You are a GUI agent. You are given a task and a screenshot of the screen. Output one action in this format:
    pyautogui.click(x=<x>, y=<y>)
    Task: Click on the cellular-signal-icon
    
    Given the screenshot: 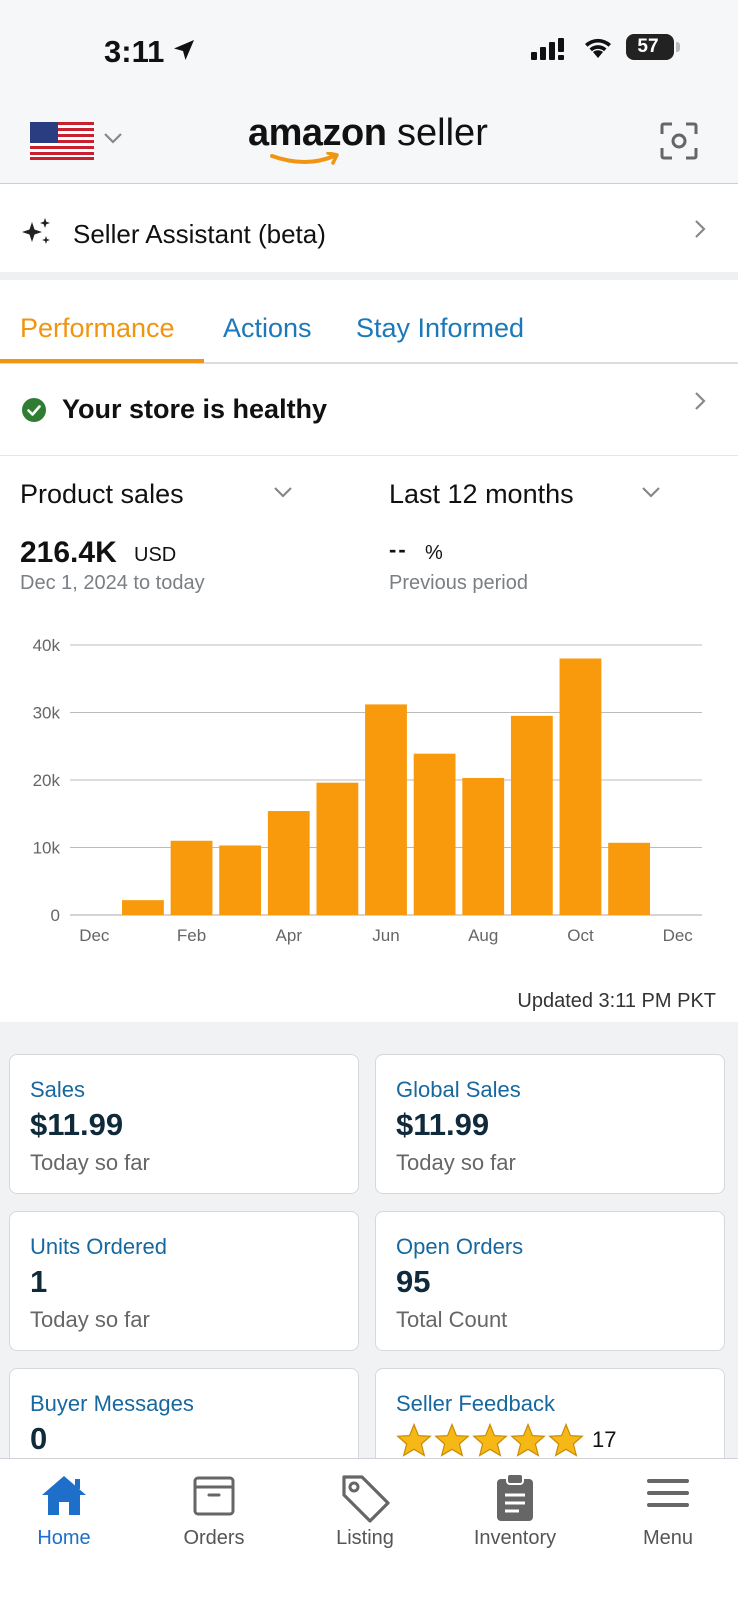 What is the action you would take?
    pyautogui.click(x=547, y=49)
    